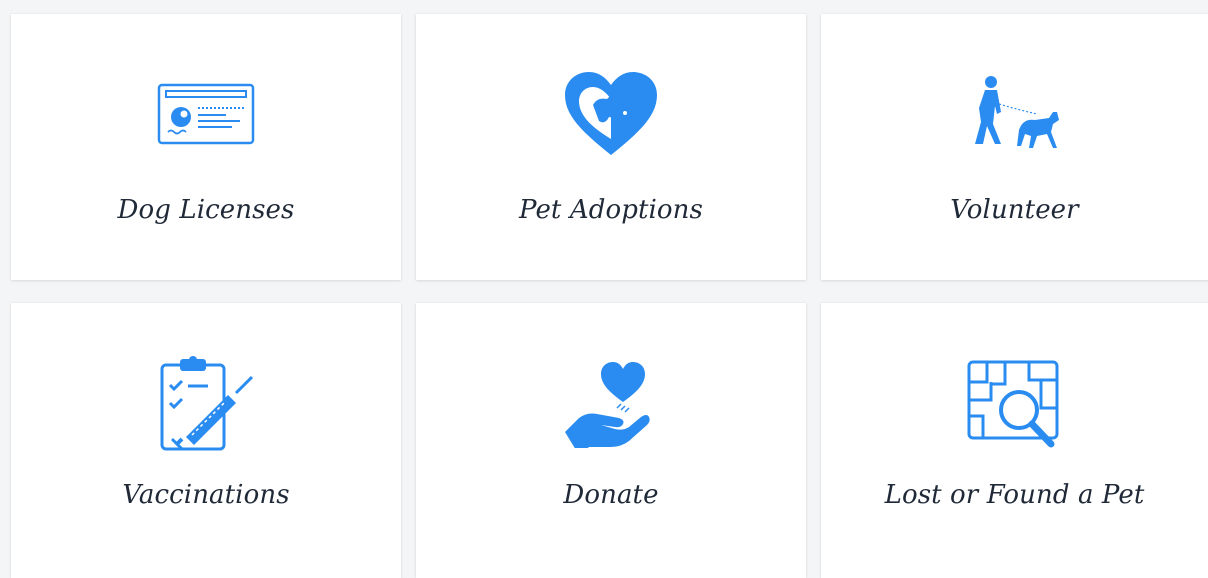 This screenshot has height=578, width=1208. What do you see at coordinates (206, 495) in the screenshot?
I see `card-label: Vaccinations` at bounding box center [206, 495].